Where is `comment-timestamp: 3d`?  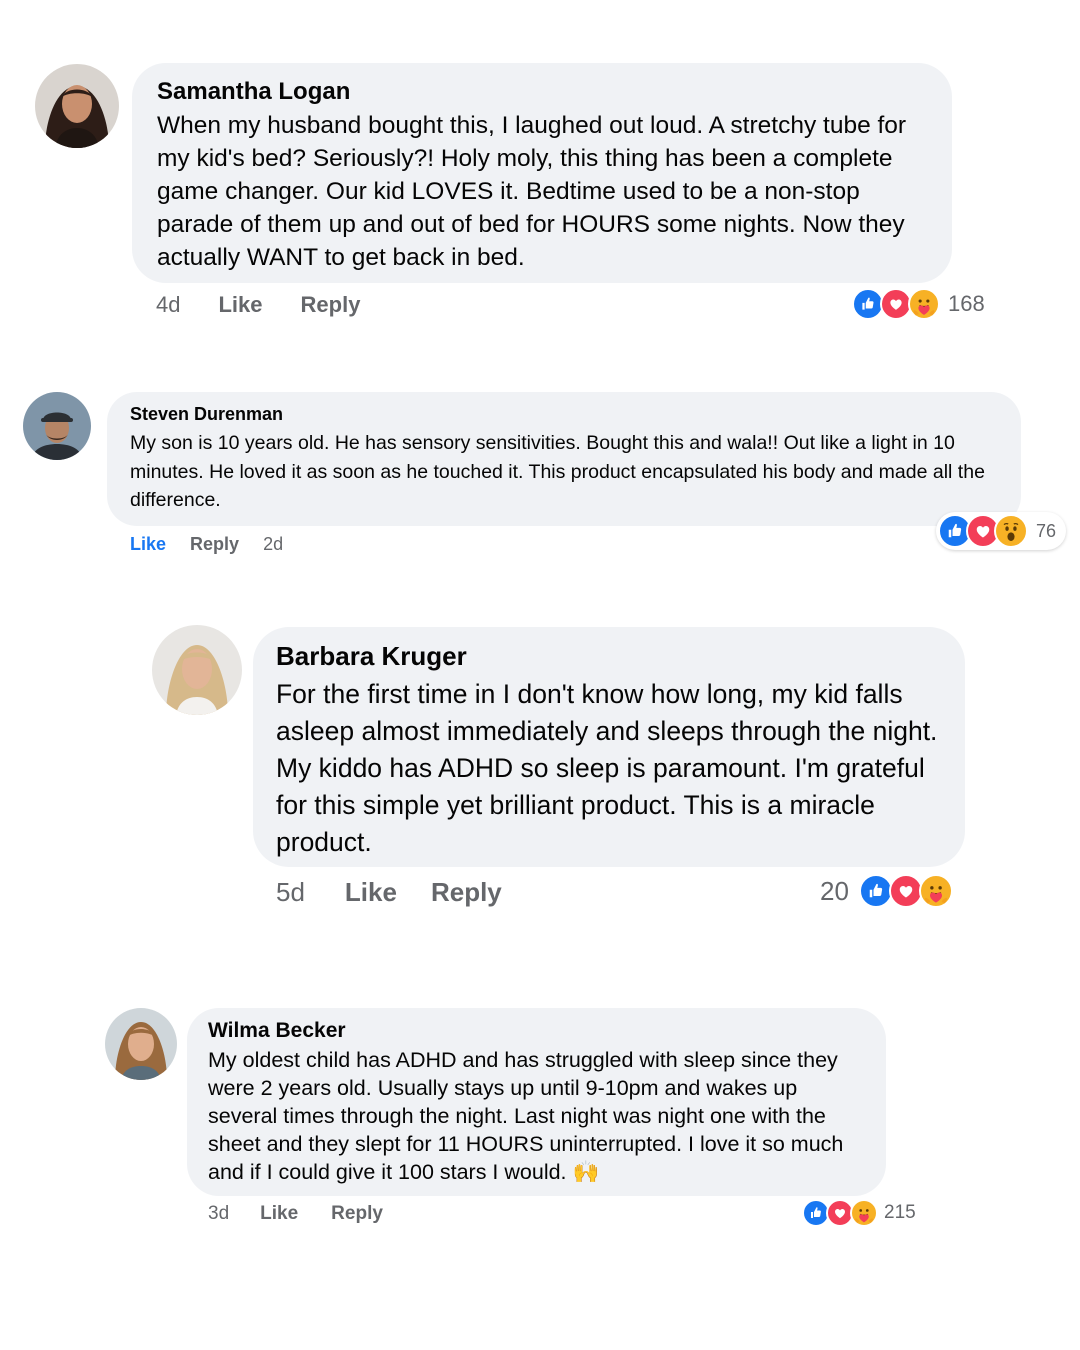 comment-timestamp: 3d is located at coordinates (218, 1214).